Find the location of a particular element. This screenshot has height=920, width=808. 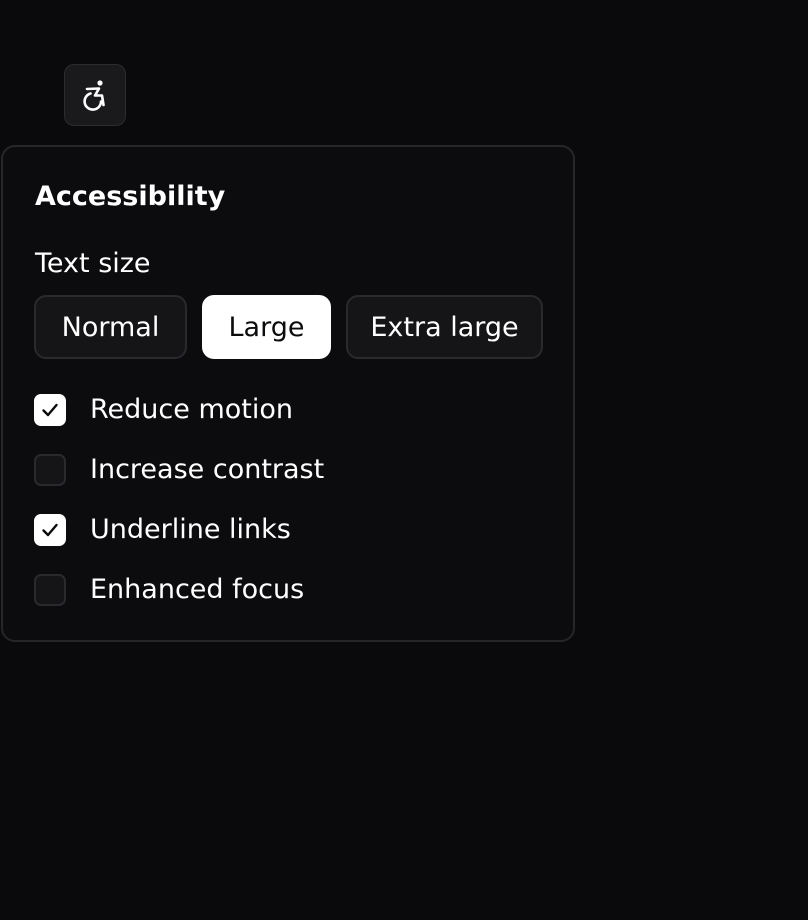

reduce-motion-option: Reduce motion is located at coordinates (163, 410).